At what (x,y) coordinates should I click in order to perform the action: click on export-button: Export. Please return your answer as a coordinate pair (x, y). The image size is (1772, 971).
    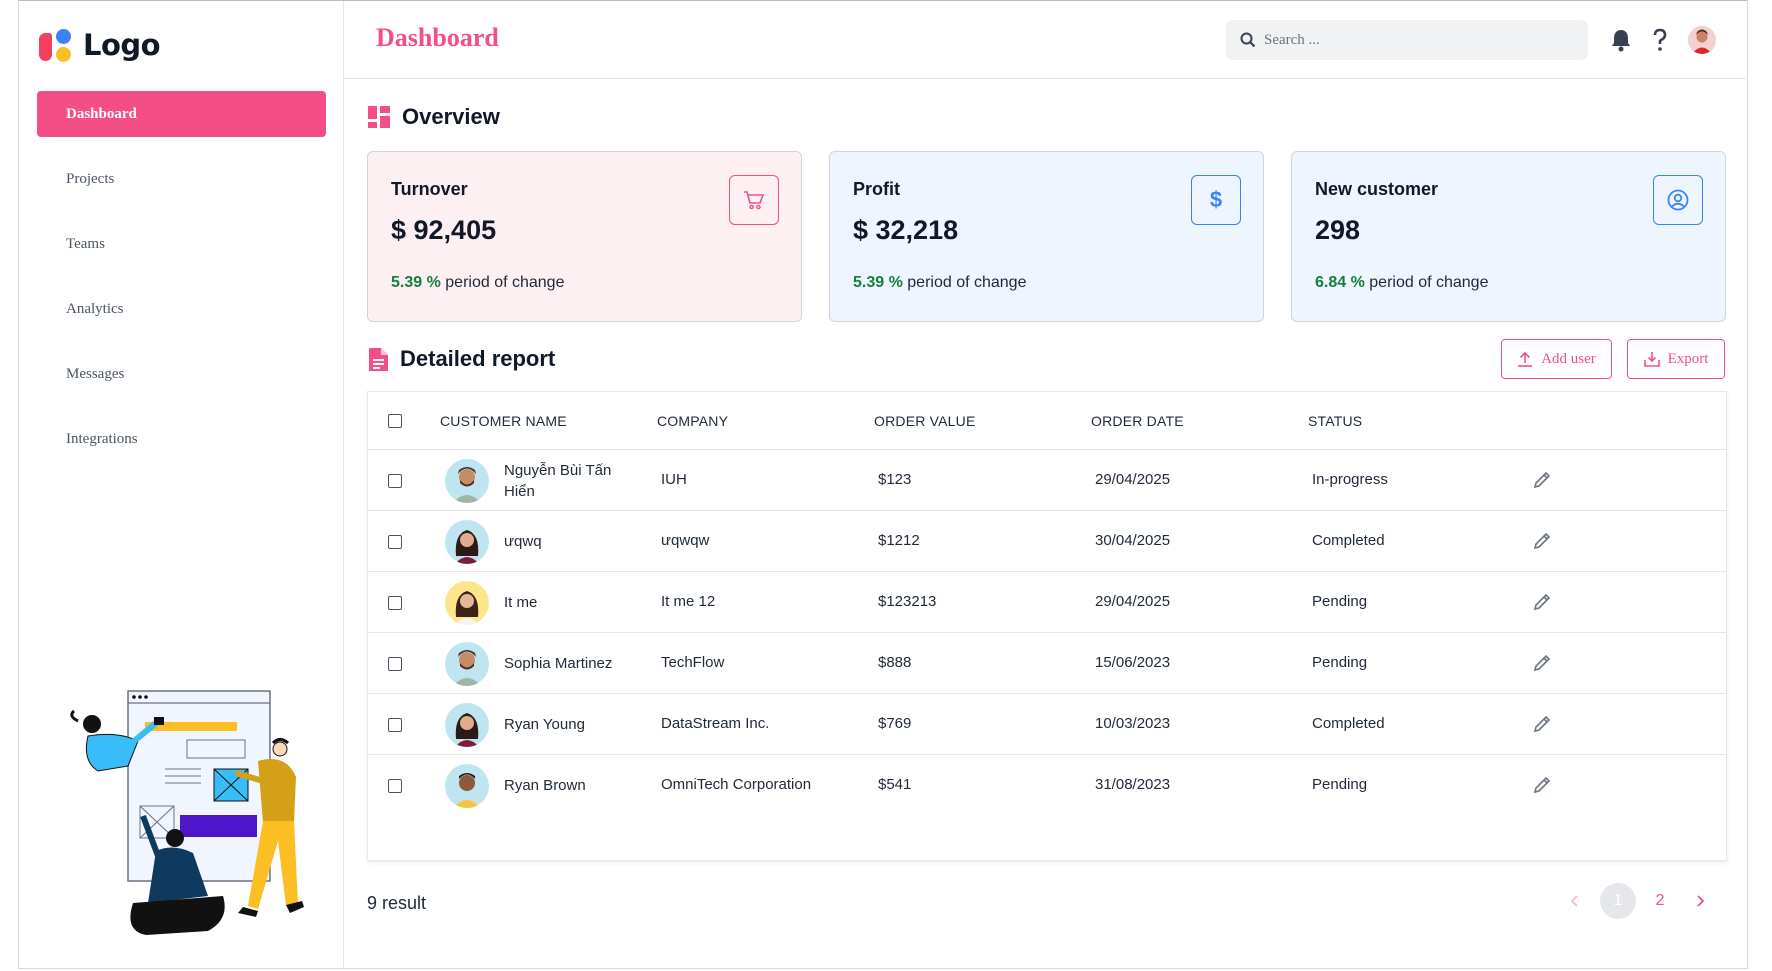
    Looking at the image, I should click on (1676, 359).